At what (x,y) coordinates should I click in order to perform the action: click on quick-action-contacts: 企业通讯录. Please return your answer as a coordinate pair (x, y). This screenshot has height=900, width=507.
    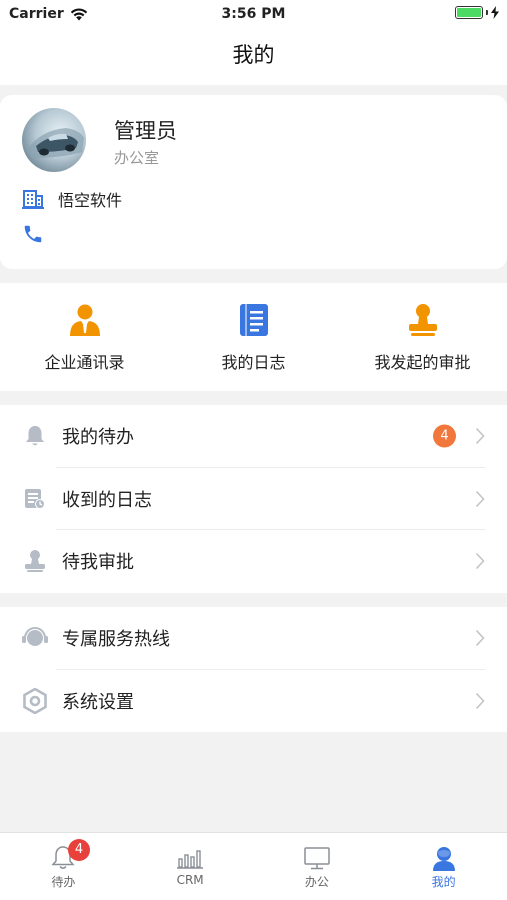
    Looking at the image, I should click on (84, 337).